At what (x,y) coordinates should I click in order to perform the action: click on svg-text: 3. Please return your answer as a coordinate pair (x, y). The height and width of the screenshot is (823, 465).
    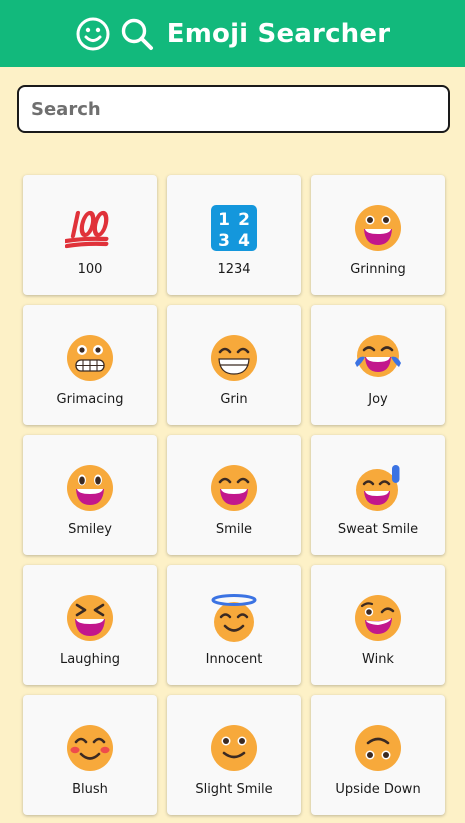
    Looking at the image, I should click on (224, 241).